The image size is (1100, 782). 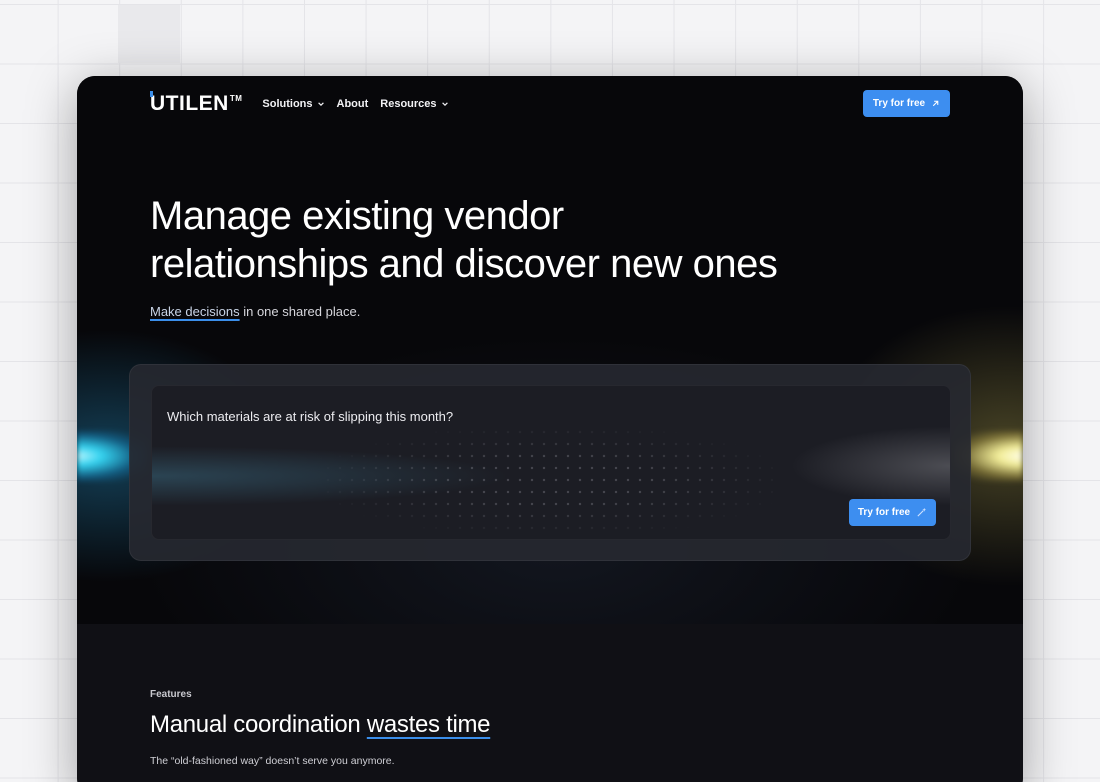 I want to click on arrow-up-right-icon, so click(x=935, y=103).